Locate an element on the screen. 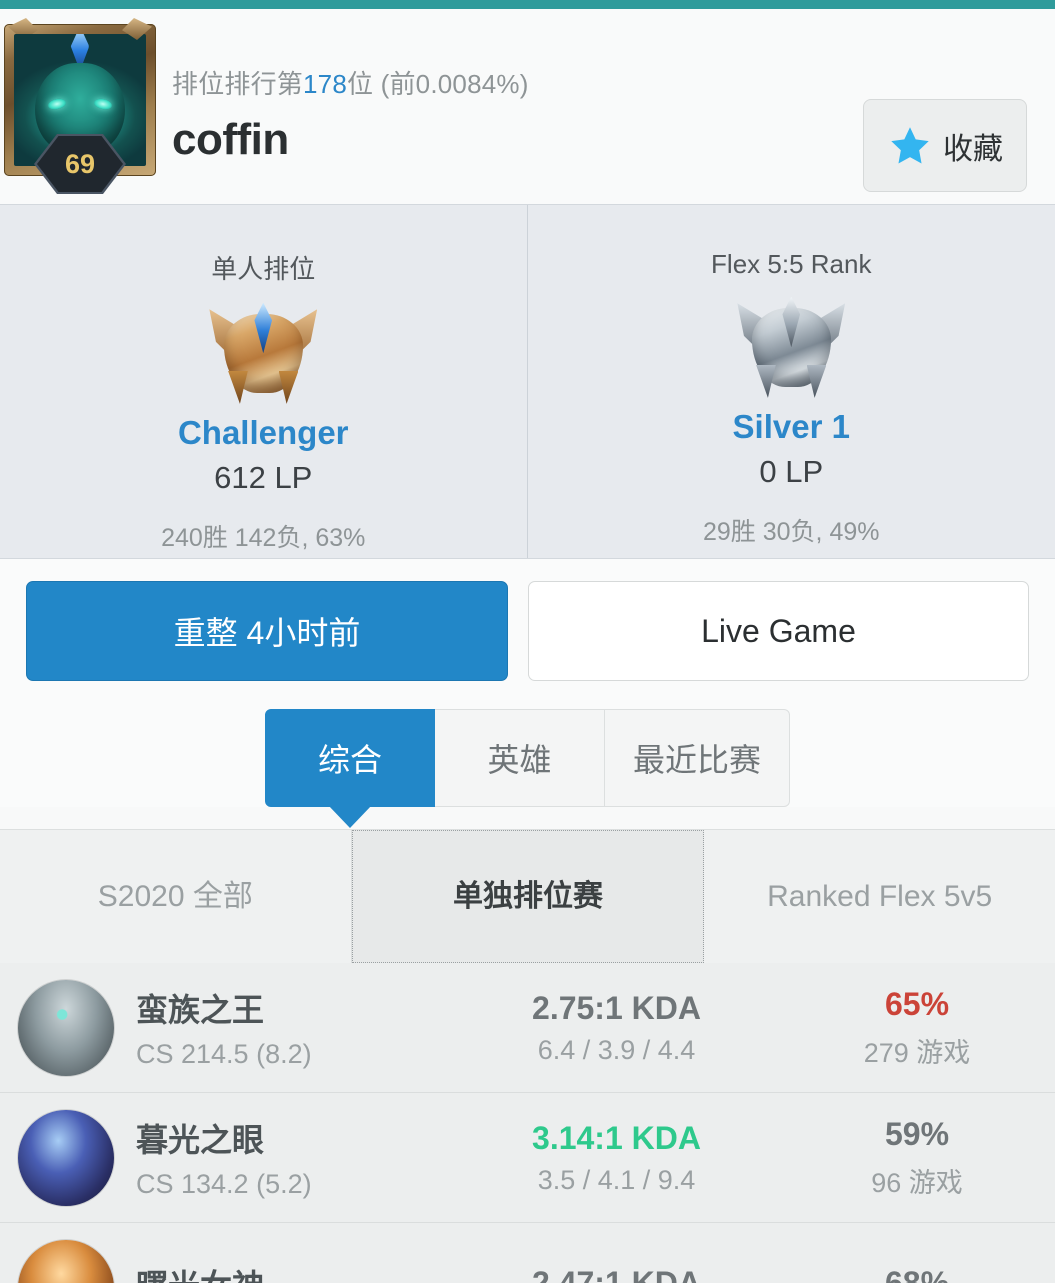 Image resolution: width=1055 pixels, height=1283 pixels. champion-kda-ratio: 2.75:1 KDA is located at coordinates (616, 1007).